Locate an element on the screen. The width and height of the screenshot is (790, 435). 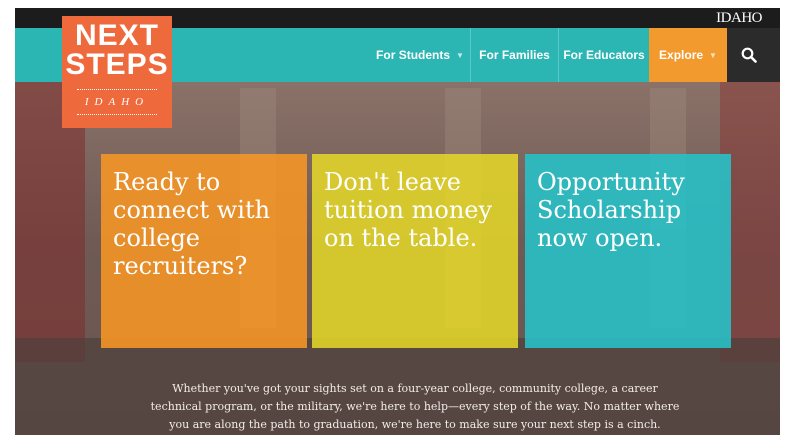
nav-for-students: For Students ▼ is located at coordinates (420, 55).